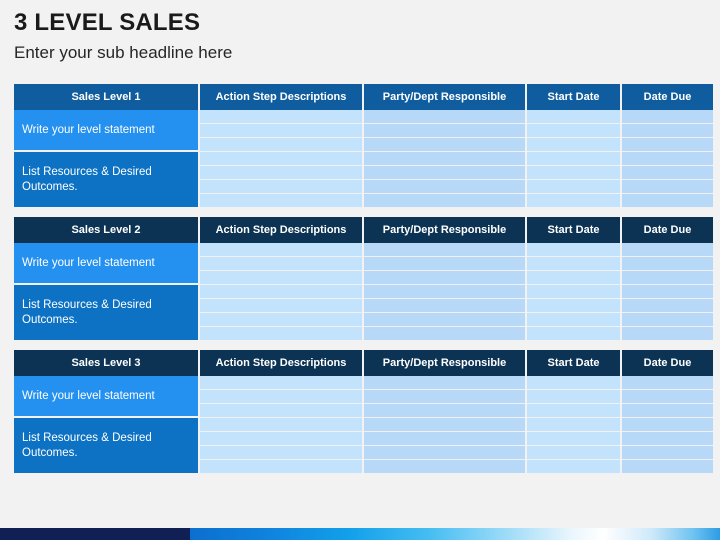  Describe the element at coordinates (107, 97) in the screenshot. I see `column-header-level: Sales Level 1` at that location.